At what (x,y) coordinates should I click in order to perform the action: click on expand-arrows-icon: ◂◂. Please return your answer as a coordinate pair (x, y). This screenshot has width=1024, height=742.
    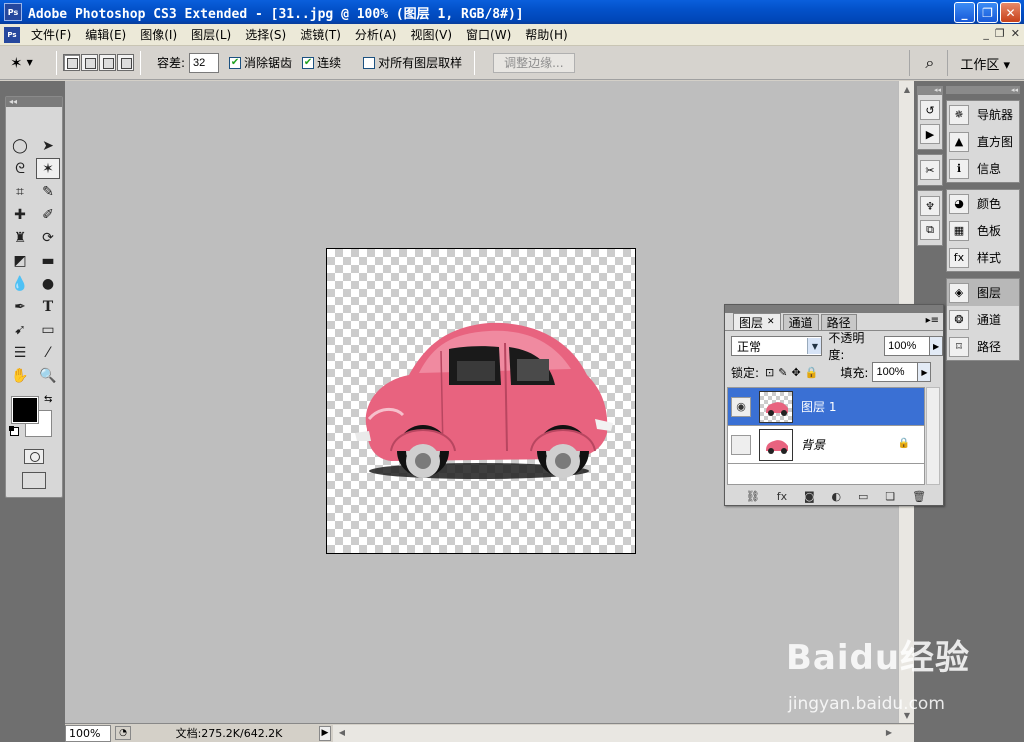
    Looking at the image, I should click on (983, 90).